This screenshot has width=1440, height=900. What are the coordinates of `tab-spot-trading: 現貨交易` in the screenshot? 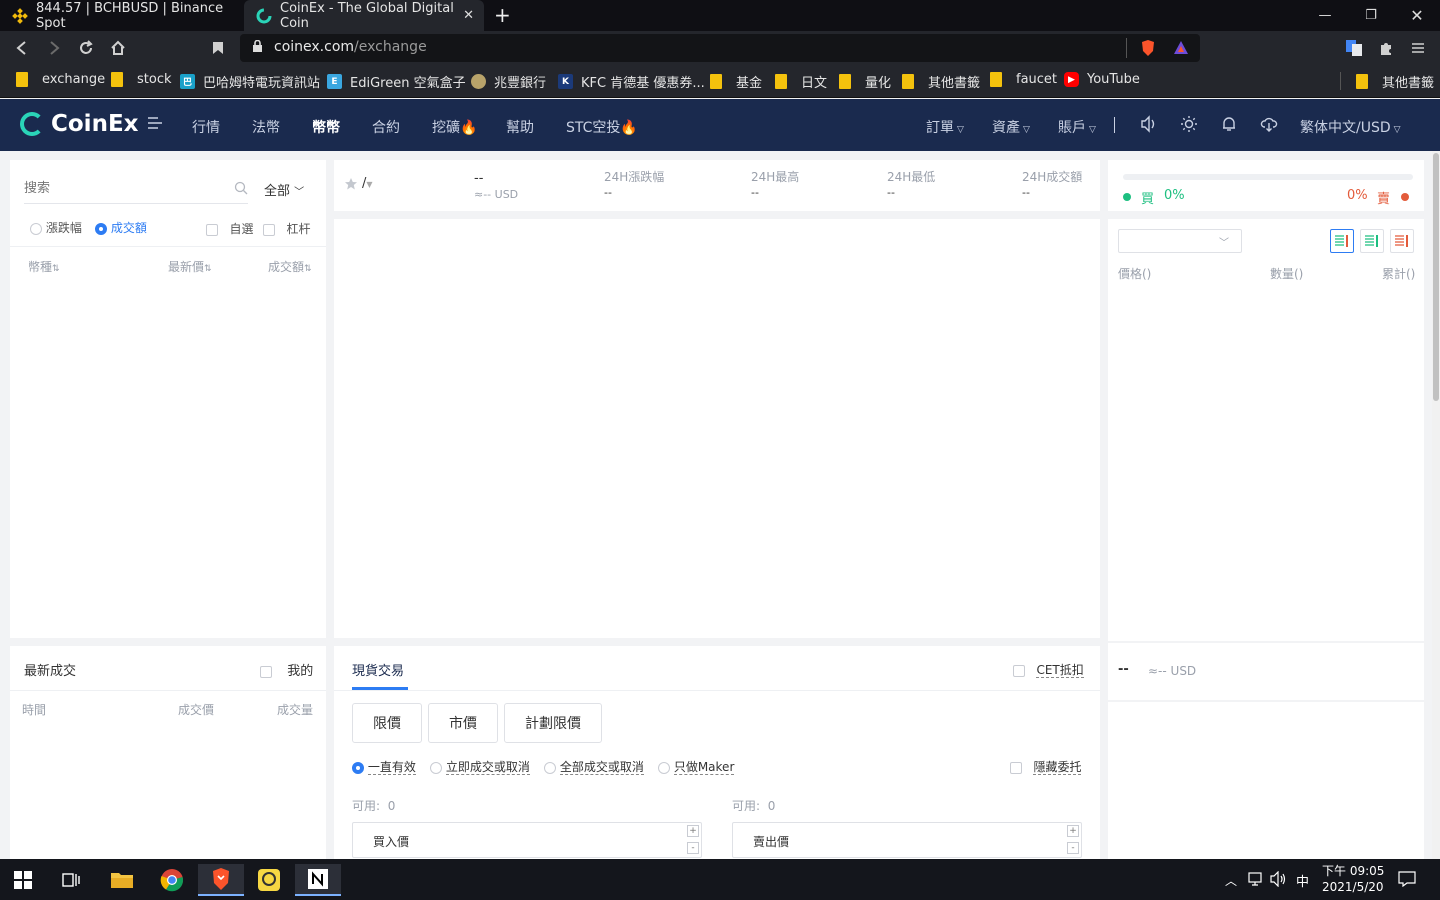 It's located at (378, 669).